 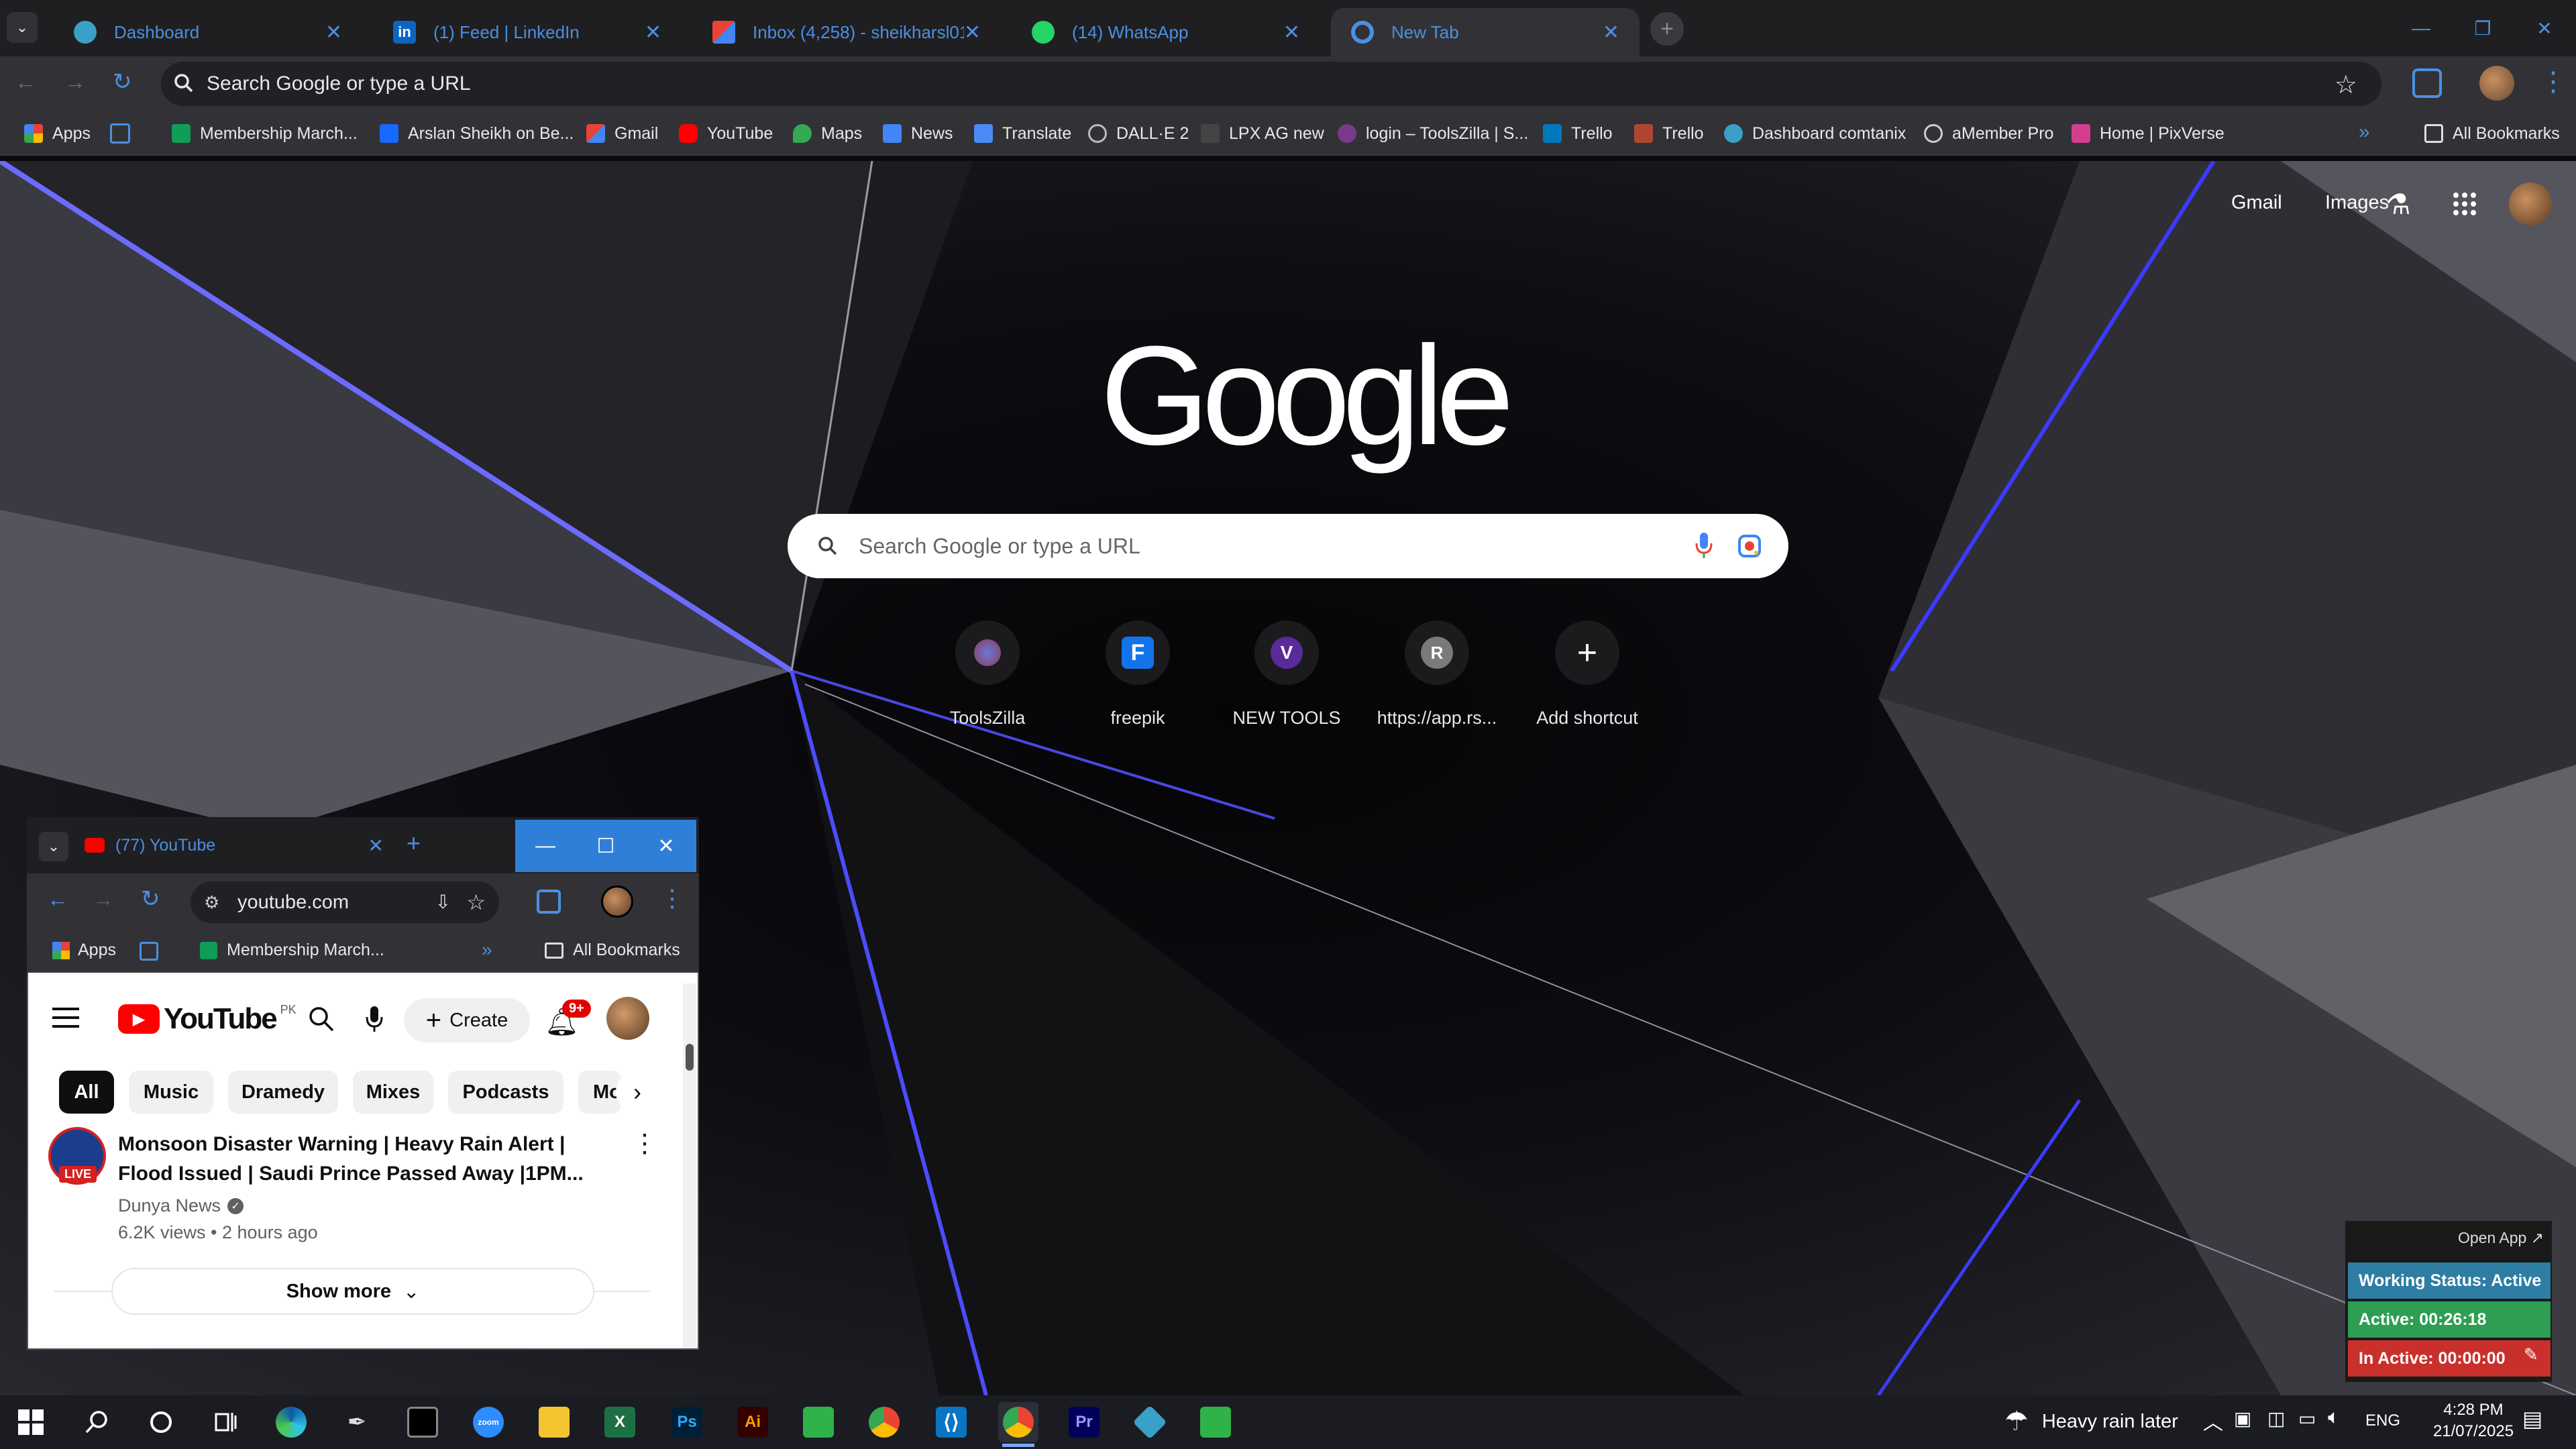 I want to click on terminal-icon, so click(x=422, y=1422).